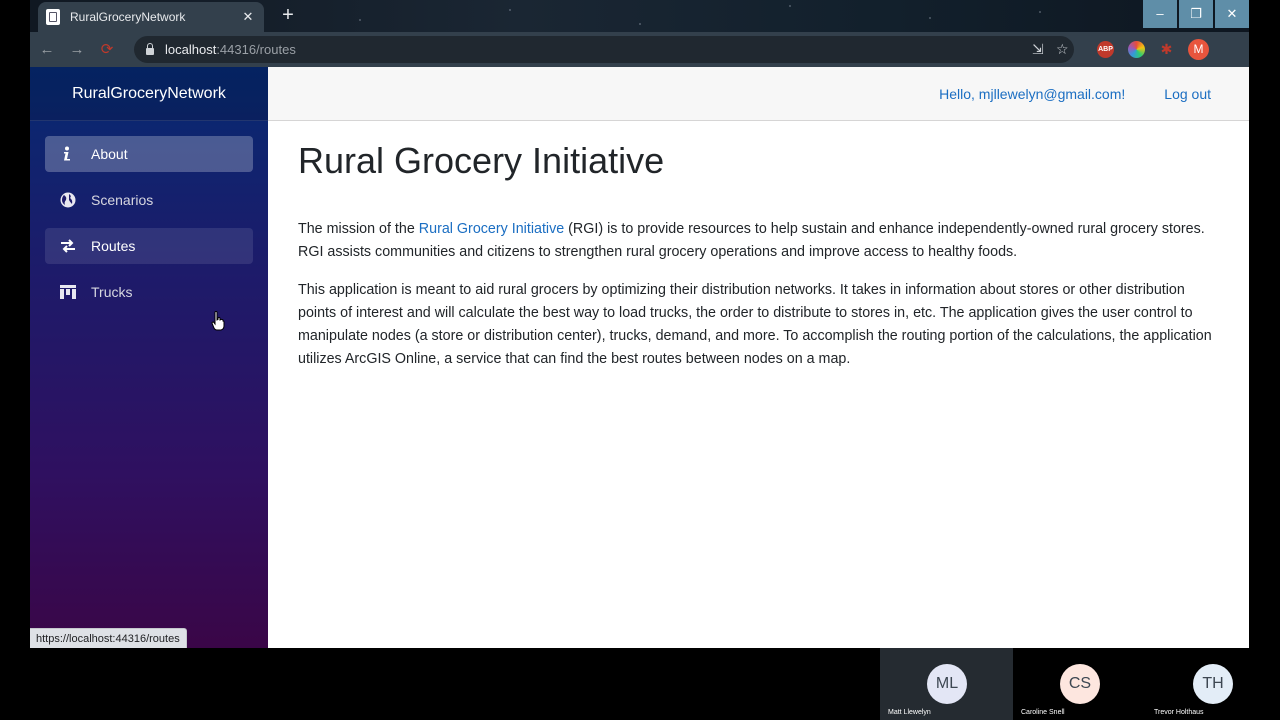  I want to click on back-icon: ←, so click(47, 50).